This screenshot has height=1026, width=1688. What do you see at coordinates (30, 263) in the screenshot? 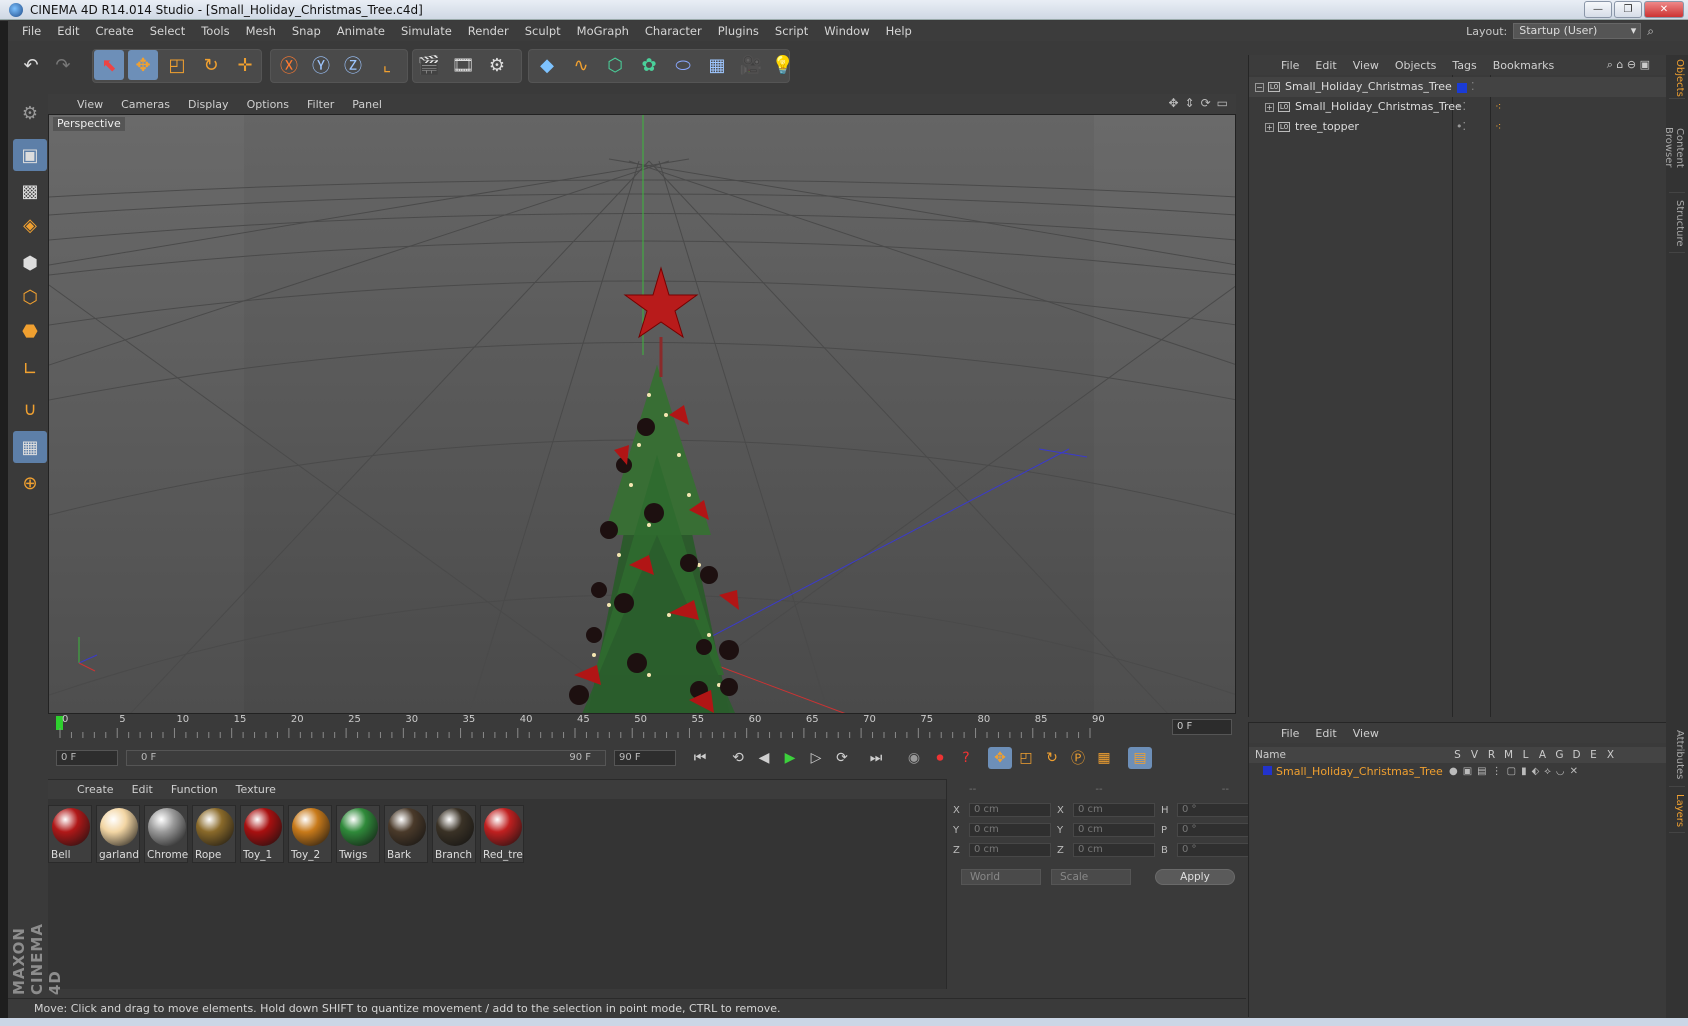
I see `points-mode-icon: ⬢` at bounding box center [30, 263].